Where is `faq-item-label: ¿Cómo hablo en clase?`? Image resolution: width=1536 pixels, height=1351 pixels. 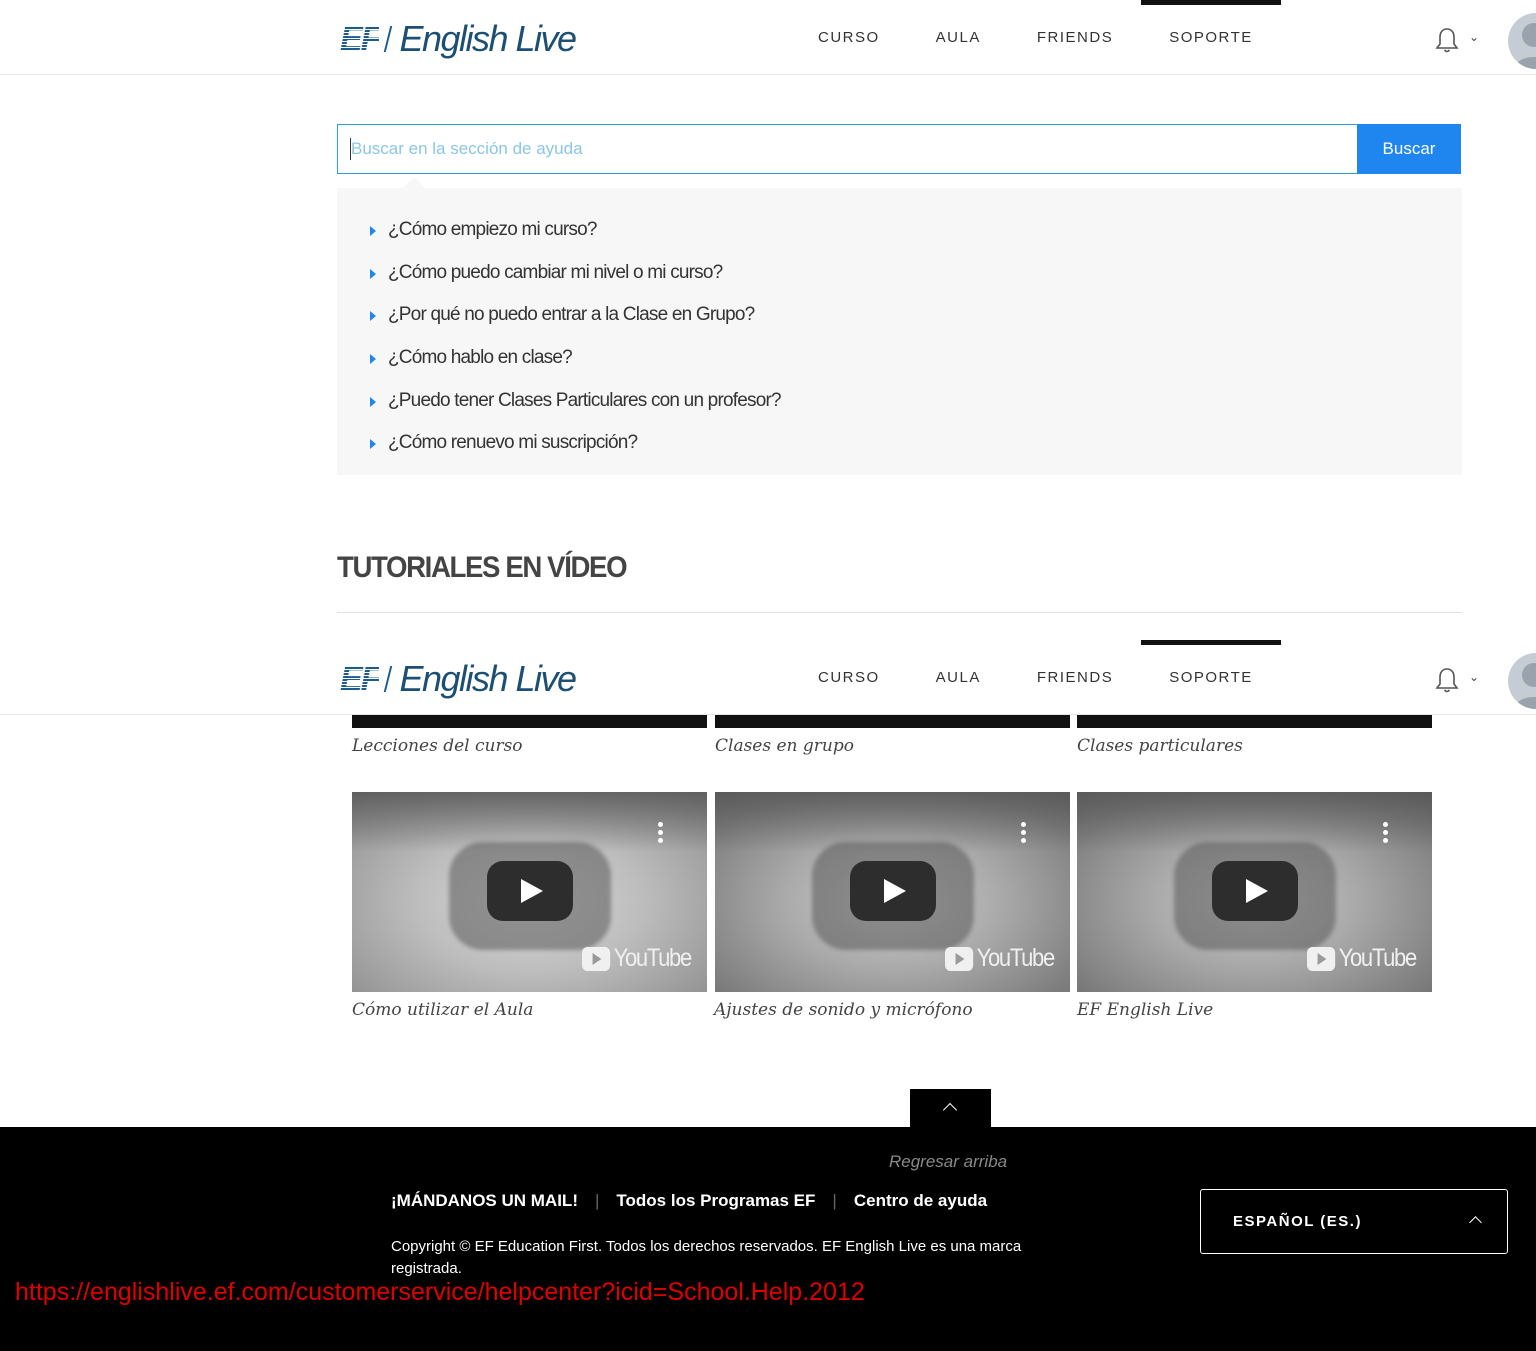 faq-item-label: ¿Cómo hablo en clase? is located at coordinates (480, 358).